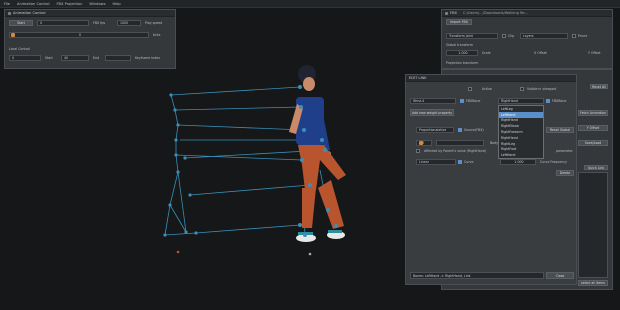 This screenshot has width=620, height=310. Describe the element at coordinates (560, 130) in the screenshot. I see `reset-global-button: Reset Global` at that location.